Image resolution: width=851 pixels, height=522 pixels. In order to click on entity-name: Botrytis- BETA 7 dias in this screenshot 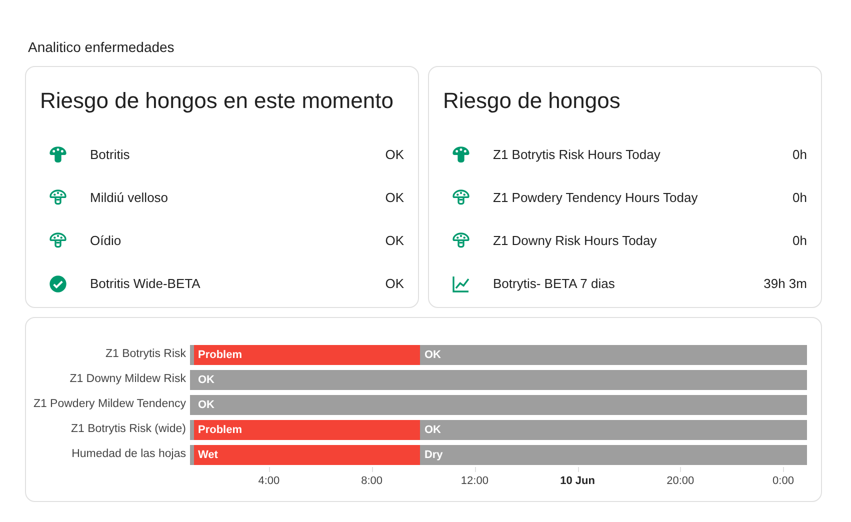, I will do `click(628, 284)`.